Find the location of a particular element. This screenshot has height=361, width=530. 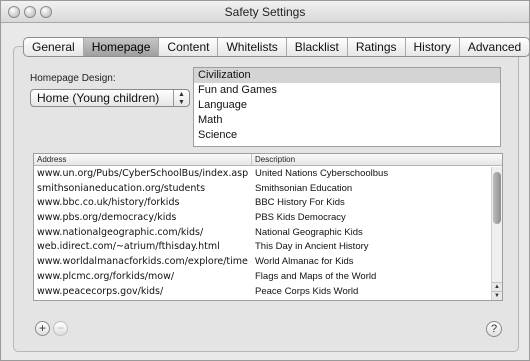

column-header-address: Address is located at coordinates (143, 160).